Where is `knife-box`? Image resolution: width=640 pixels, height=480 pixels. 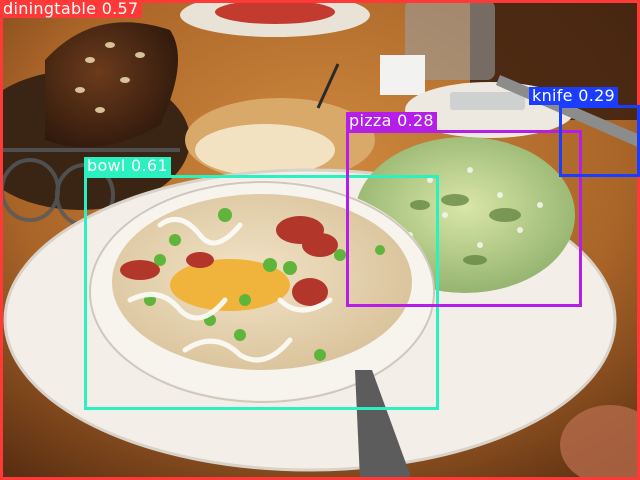 knife-box is located at coordinates (599, 141).